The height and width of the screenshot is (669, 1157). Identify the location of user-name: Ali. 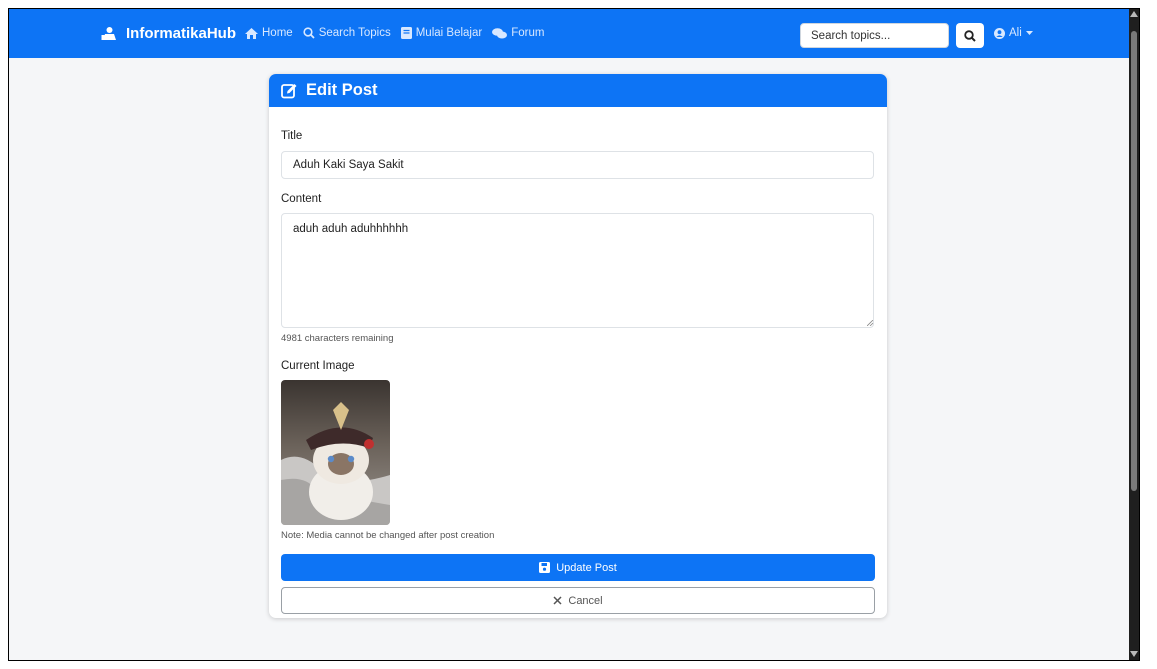
(1015, 33).